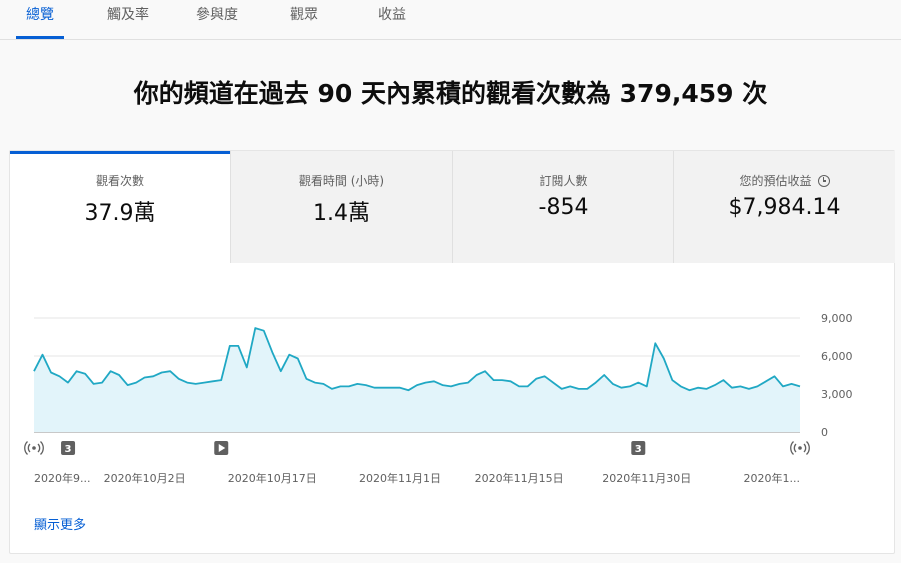 This screenshot has width=901, height=563. I want to click on y-tick-label: 3,000, so click(837, 394).